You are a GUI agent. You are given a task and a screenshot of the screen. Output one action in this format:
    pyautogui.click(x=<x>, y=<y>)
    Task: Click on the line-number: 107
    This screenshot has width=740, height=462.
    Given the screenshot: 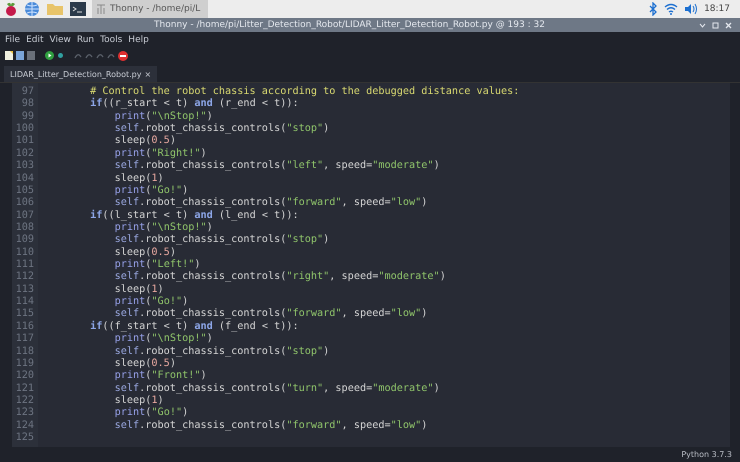 What is the action you would take?
    pyautogui.click(x=24, y=216)
    